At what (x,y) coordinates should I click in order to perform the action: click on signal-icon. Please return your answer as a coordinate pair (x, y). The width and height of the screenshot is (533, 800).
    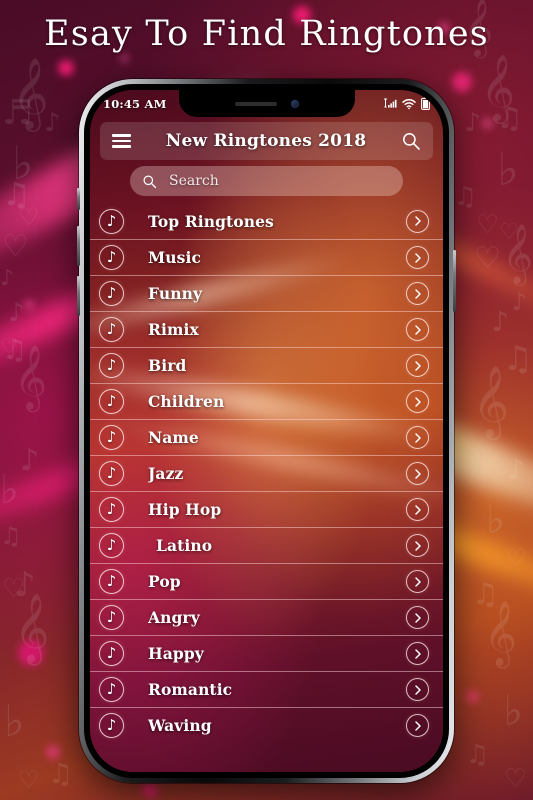
    Looking at the image, I should click on (390, 103).